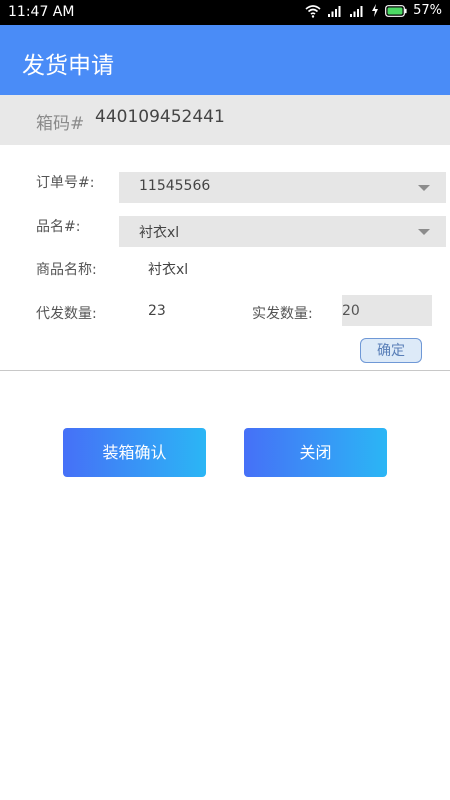 Image resolution: width=450 pixels, height=800 pixels. What do you see at coordinates (427, 10) in the screenshot?
I see `battery-percent: 57%` at bounding box center [427, 10].